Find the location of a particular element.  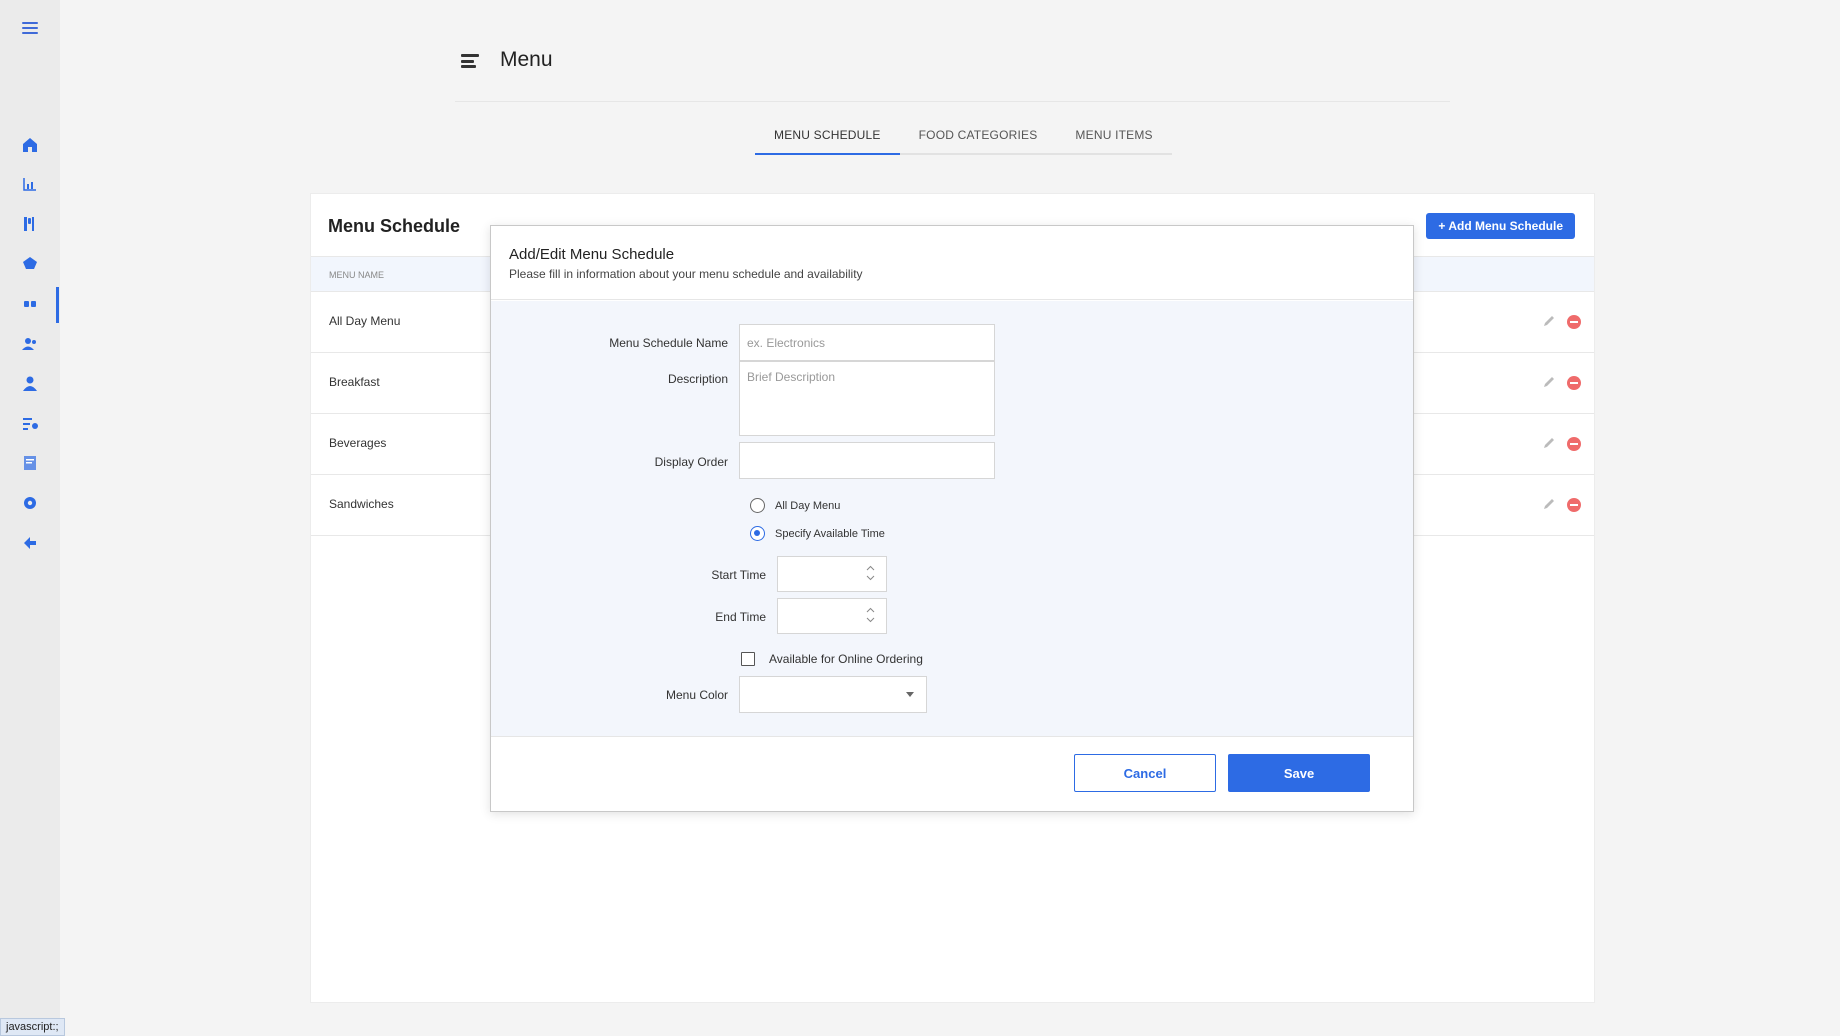

card-title: Menu Schedule is located at coordinates (394, 226).